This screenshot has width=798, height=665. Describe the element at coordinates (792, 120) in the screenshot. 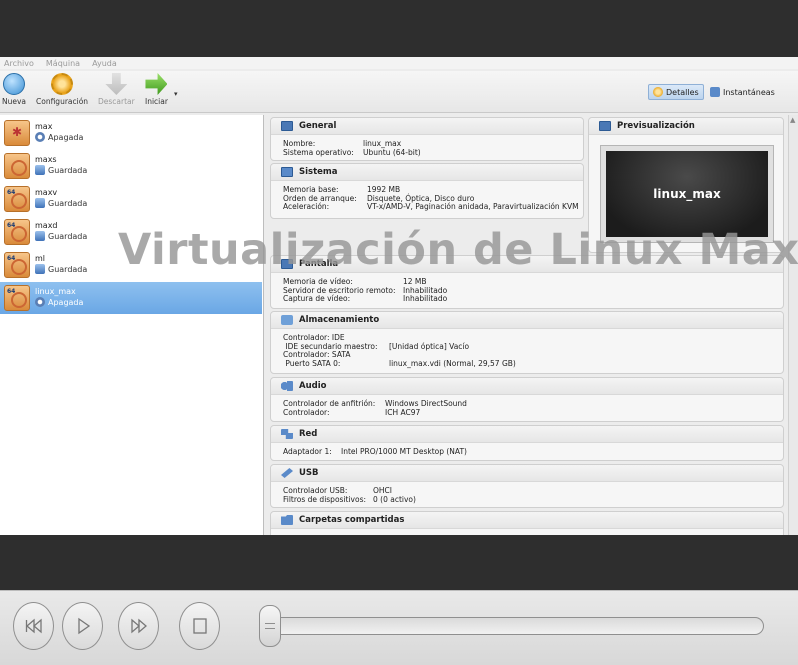

I see `scroll-up-arrow-icon: ▲` at that location.